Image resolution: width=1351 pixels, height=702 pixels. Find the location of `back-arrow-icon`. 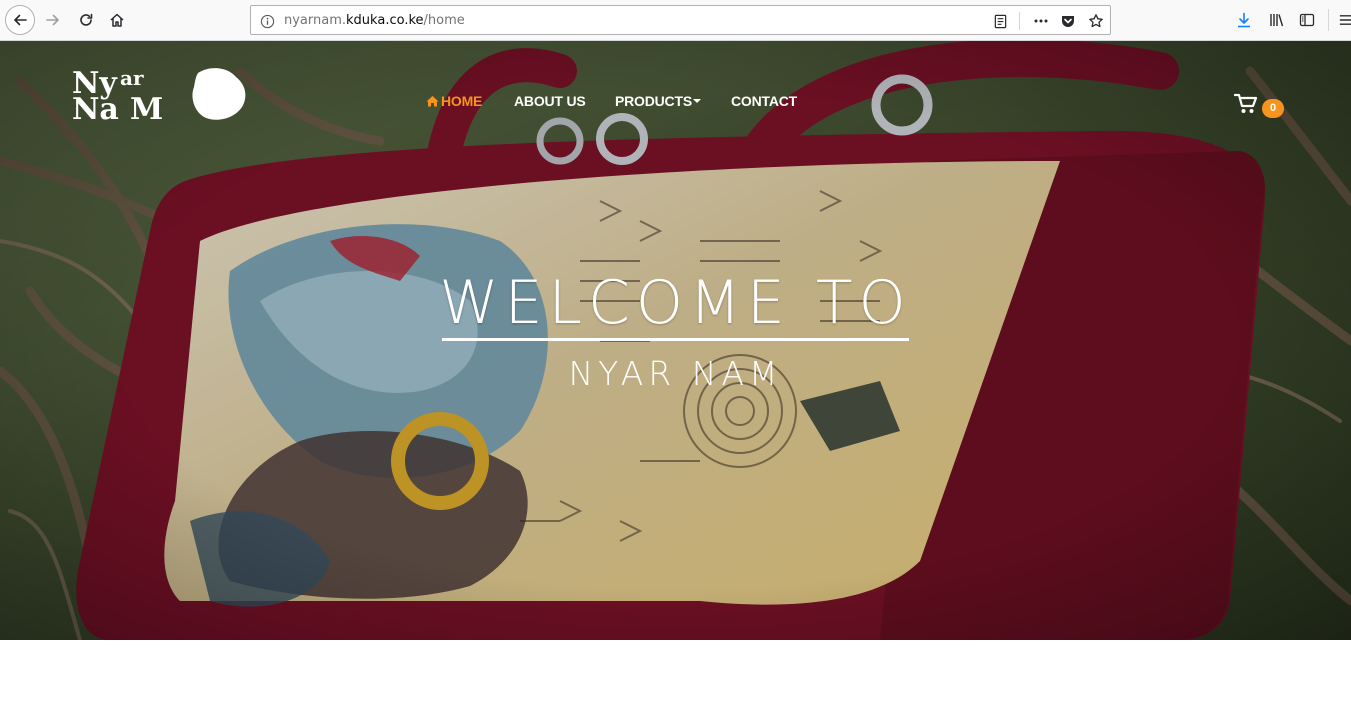

back-arrow-icon is located at coordinates (20, 20).